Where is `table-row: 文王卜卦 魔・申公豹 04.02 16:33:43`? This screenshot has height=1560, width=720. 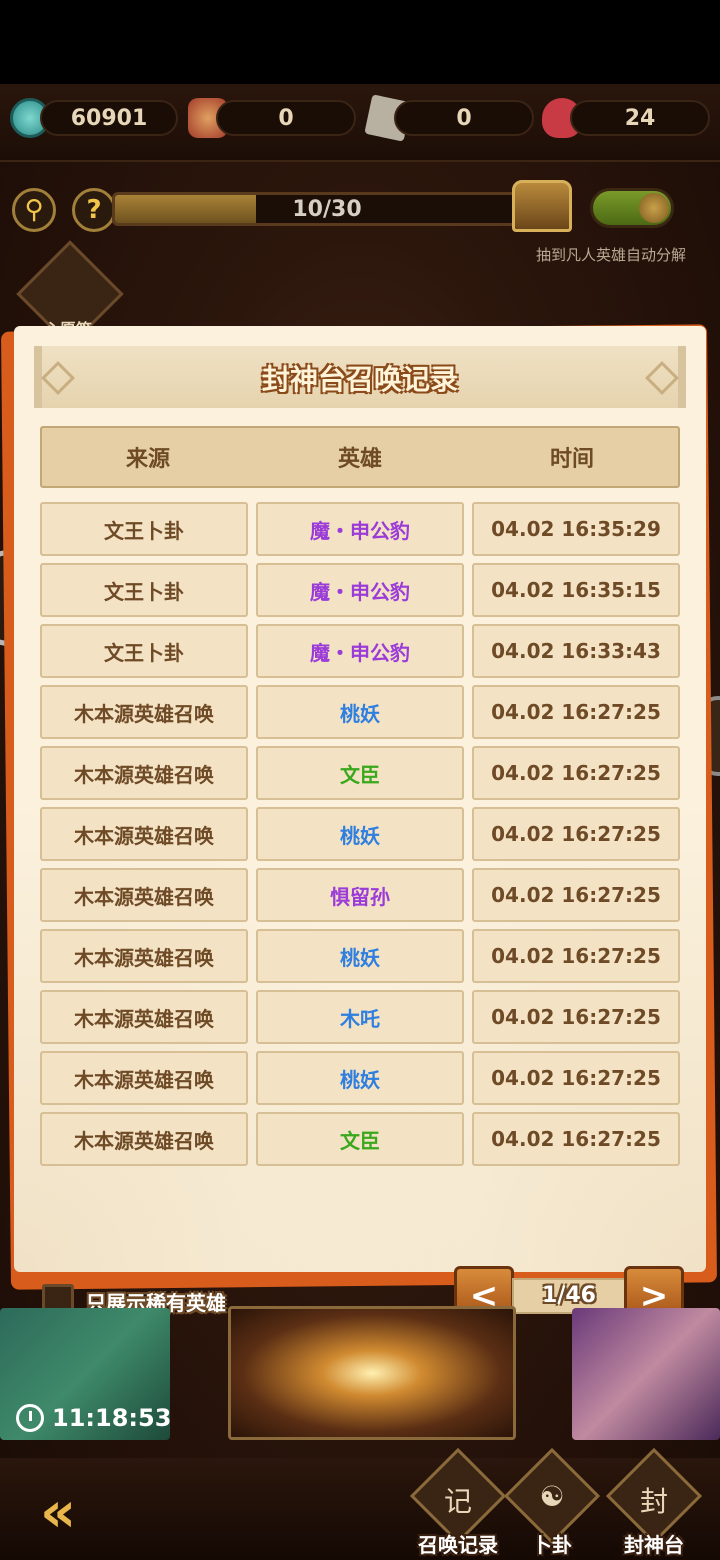
table-row: 文王卜卦 魔・申公豹 04.02 16:33:43 is located at coordinates (360, 651).